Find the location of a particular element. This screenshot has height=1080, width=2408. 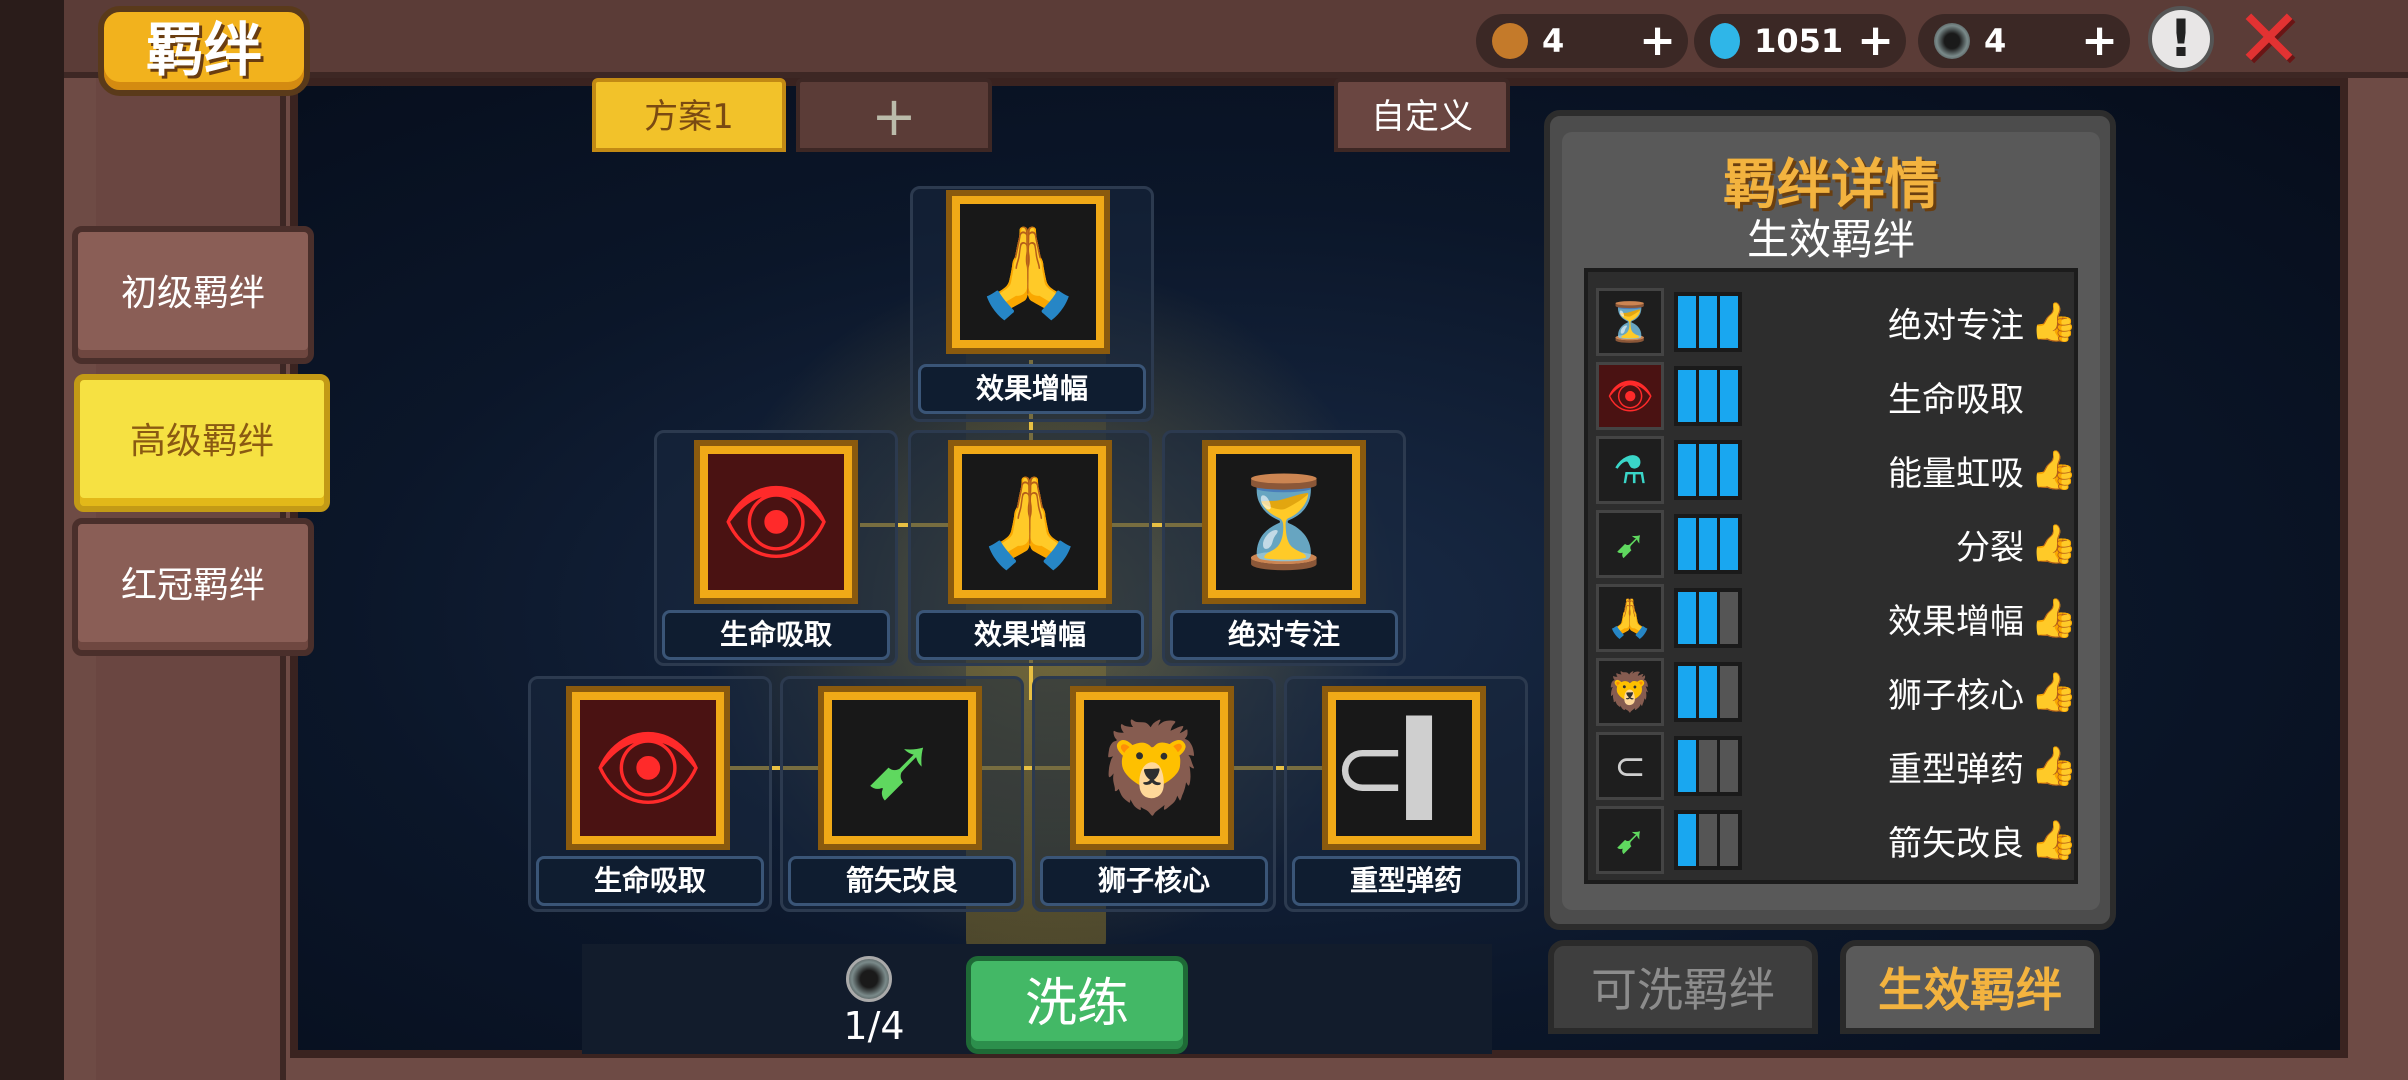

tab-plan-1: 方案1 is located at coordinates (689, 115).